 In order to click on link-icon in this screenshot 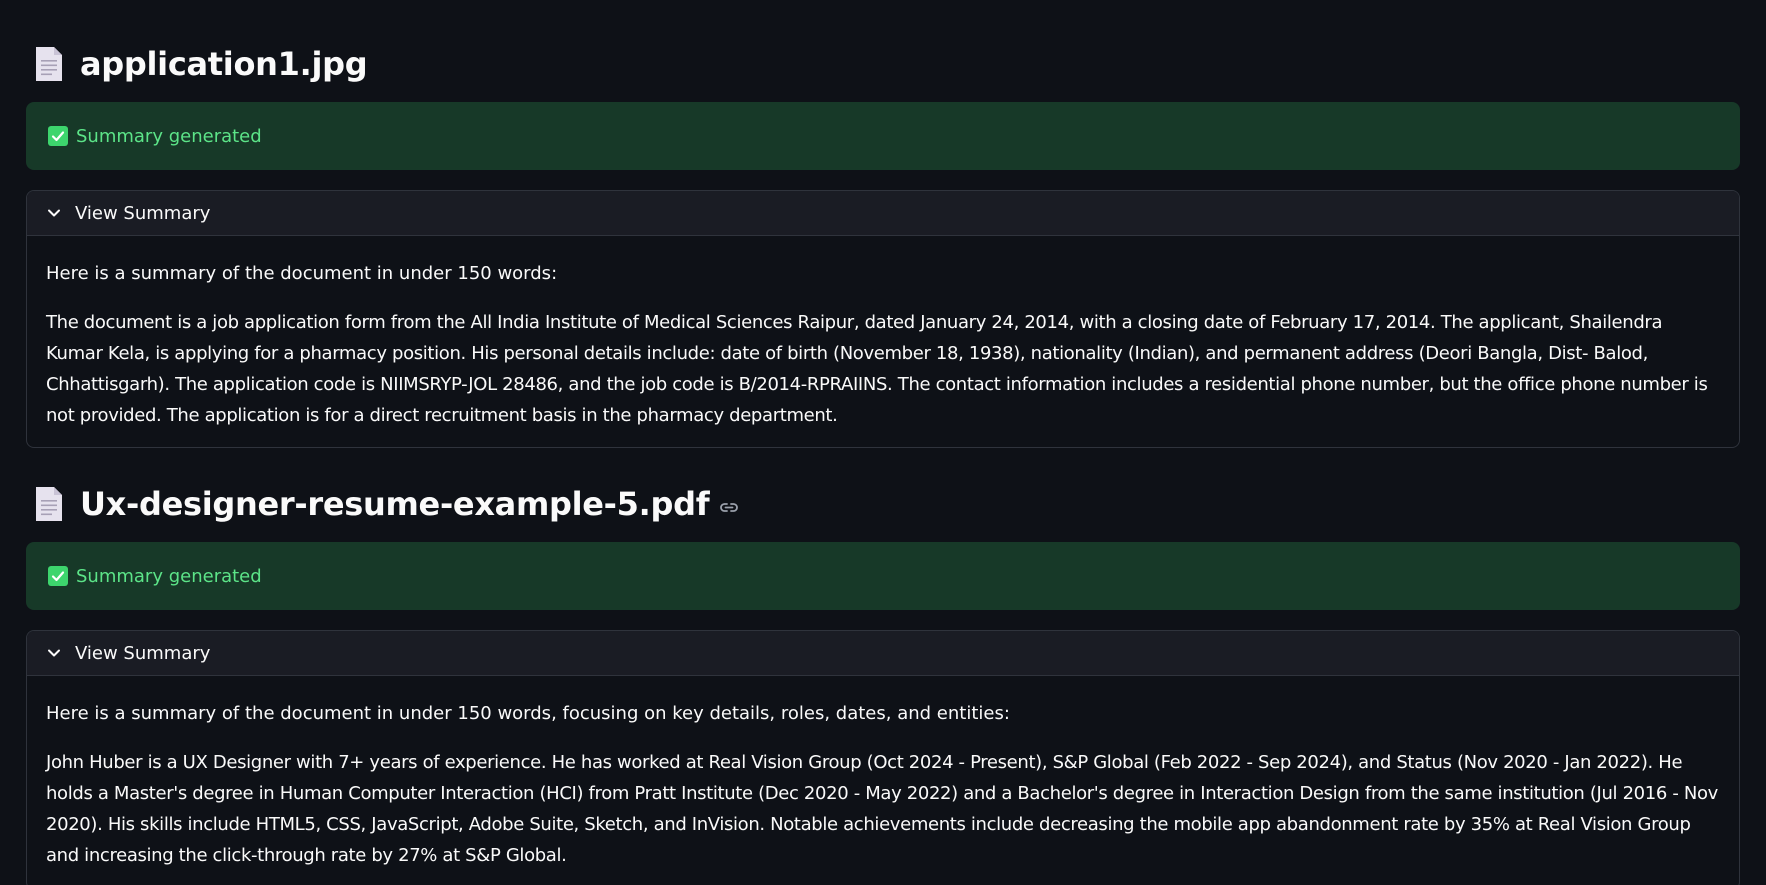, I will do `click(729, 507)`.